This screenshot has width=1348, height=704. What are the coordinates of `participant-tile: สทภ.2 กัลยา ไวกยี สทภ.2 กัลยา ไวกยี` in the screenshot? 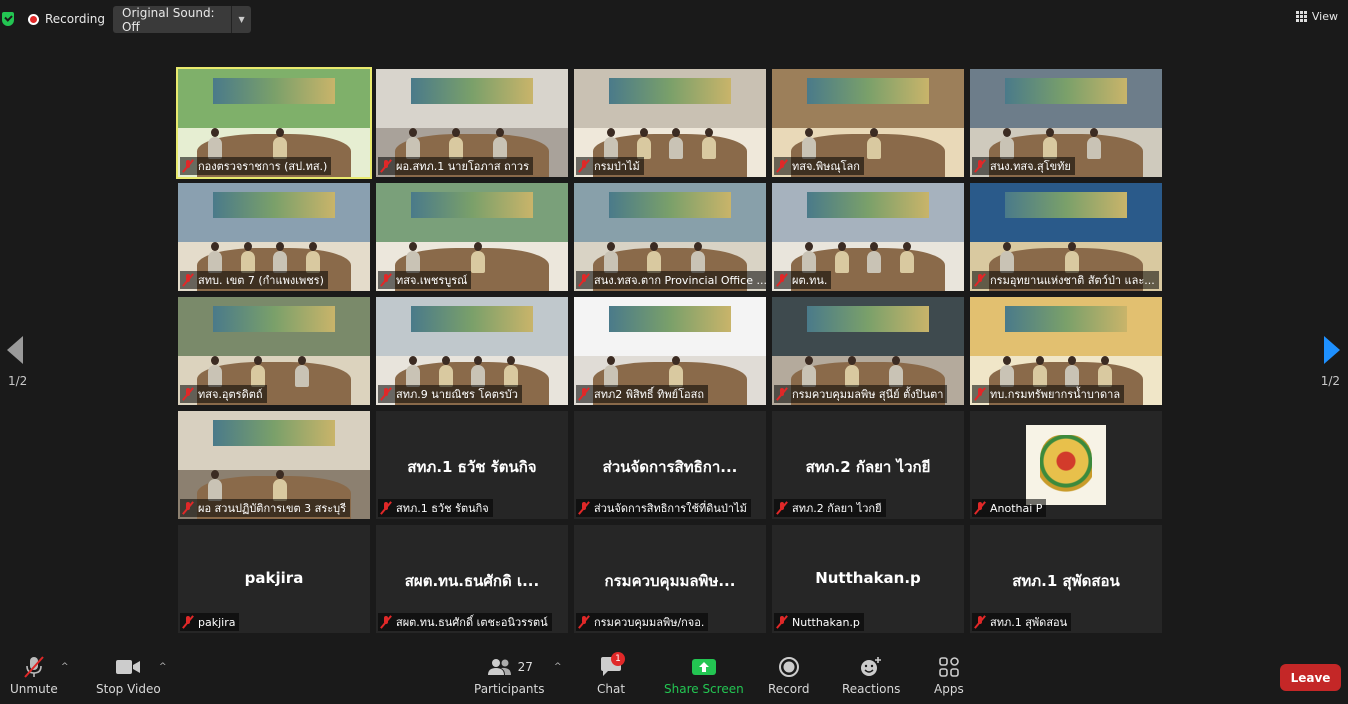 It's located at (868, 465).